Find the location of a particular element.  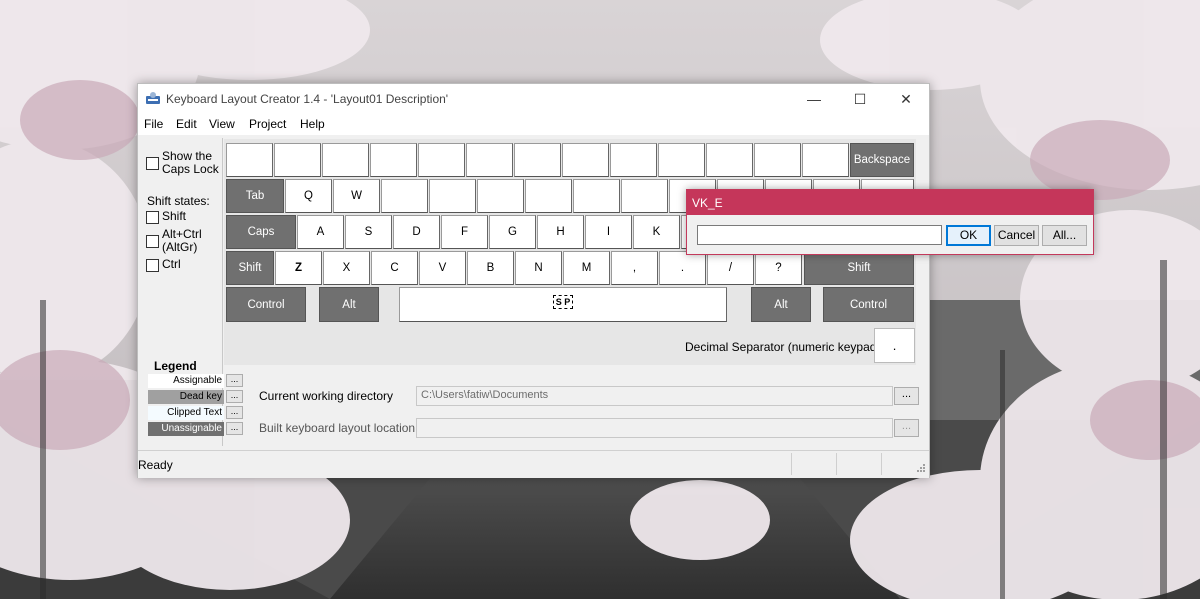

key-h: H is located at coordinates (560, 232).